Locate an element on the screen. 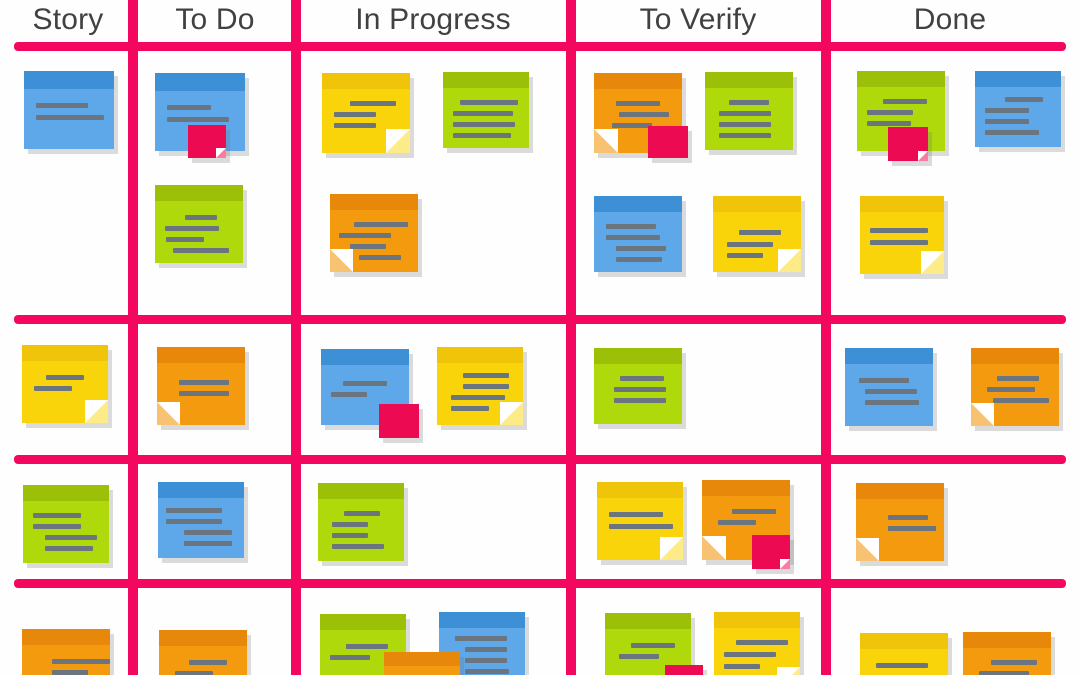 The image size is (1080, 675). column-header-story: Story is located at coordinates (68, 21).